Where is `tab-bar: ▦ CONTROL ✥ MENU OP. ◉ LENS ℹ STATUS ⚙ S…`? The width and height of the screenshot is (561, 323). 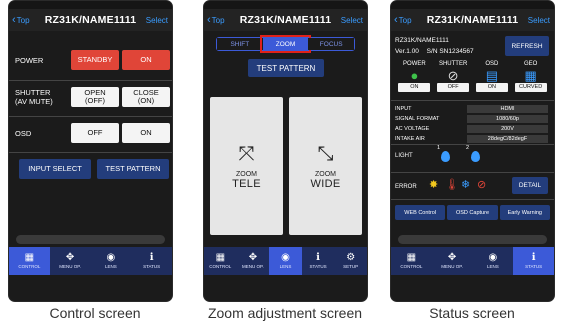 tab-bar: ▦ CONTROL ✥ MENU OP. ◉ LENS ℹ STATUS ⚙ S… is located at coordinates (285, 261).